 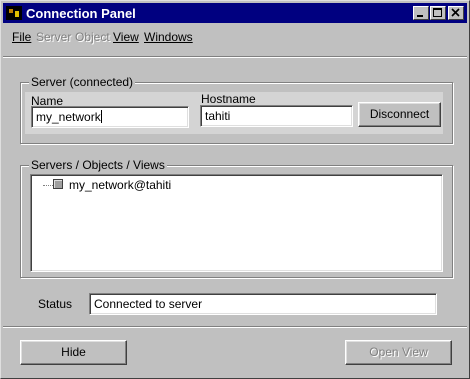 I want to click on menu-bar: File Server Object View Windows, so click(x=235, y=35).